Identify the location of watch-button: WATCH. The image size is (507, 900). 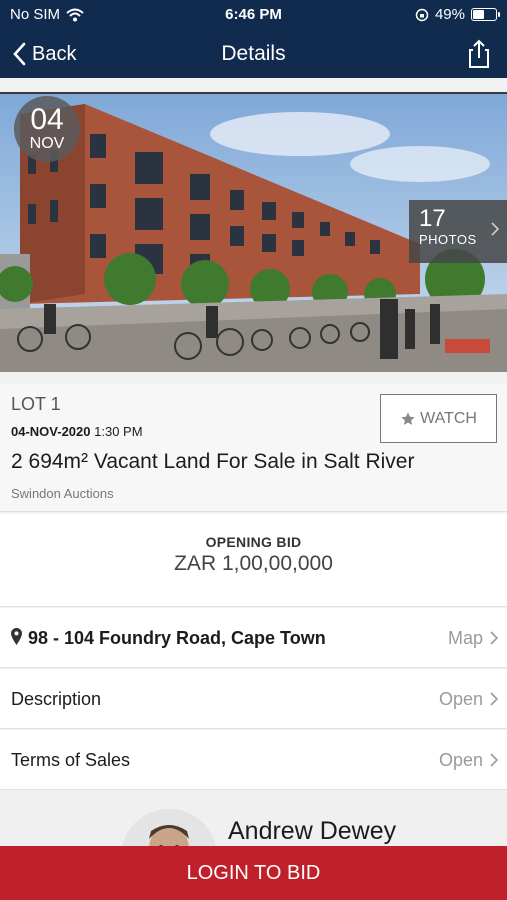
(438, 418).